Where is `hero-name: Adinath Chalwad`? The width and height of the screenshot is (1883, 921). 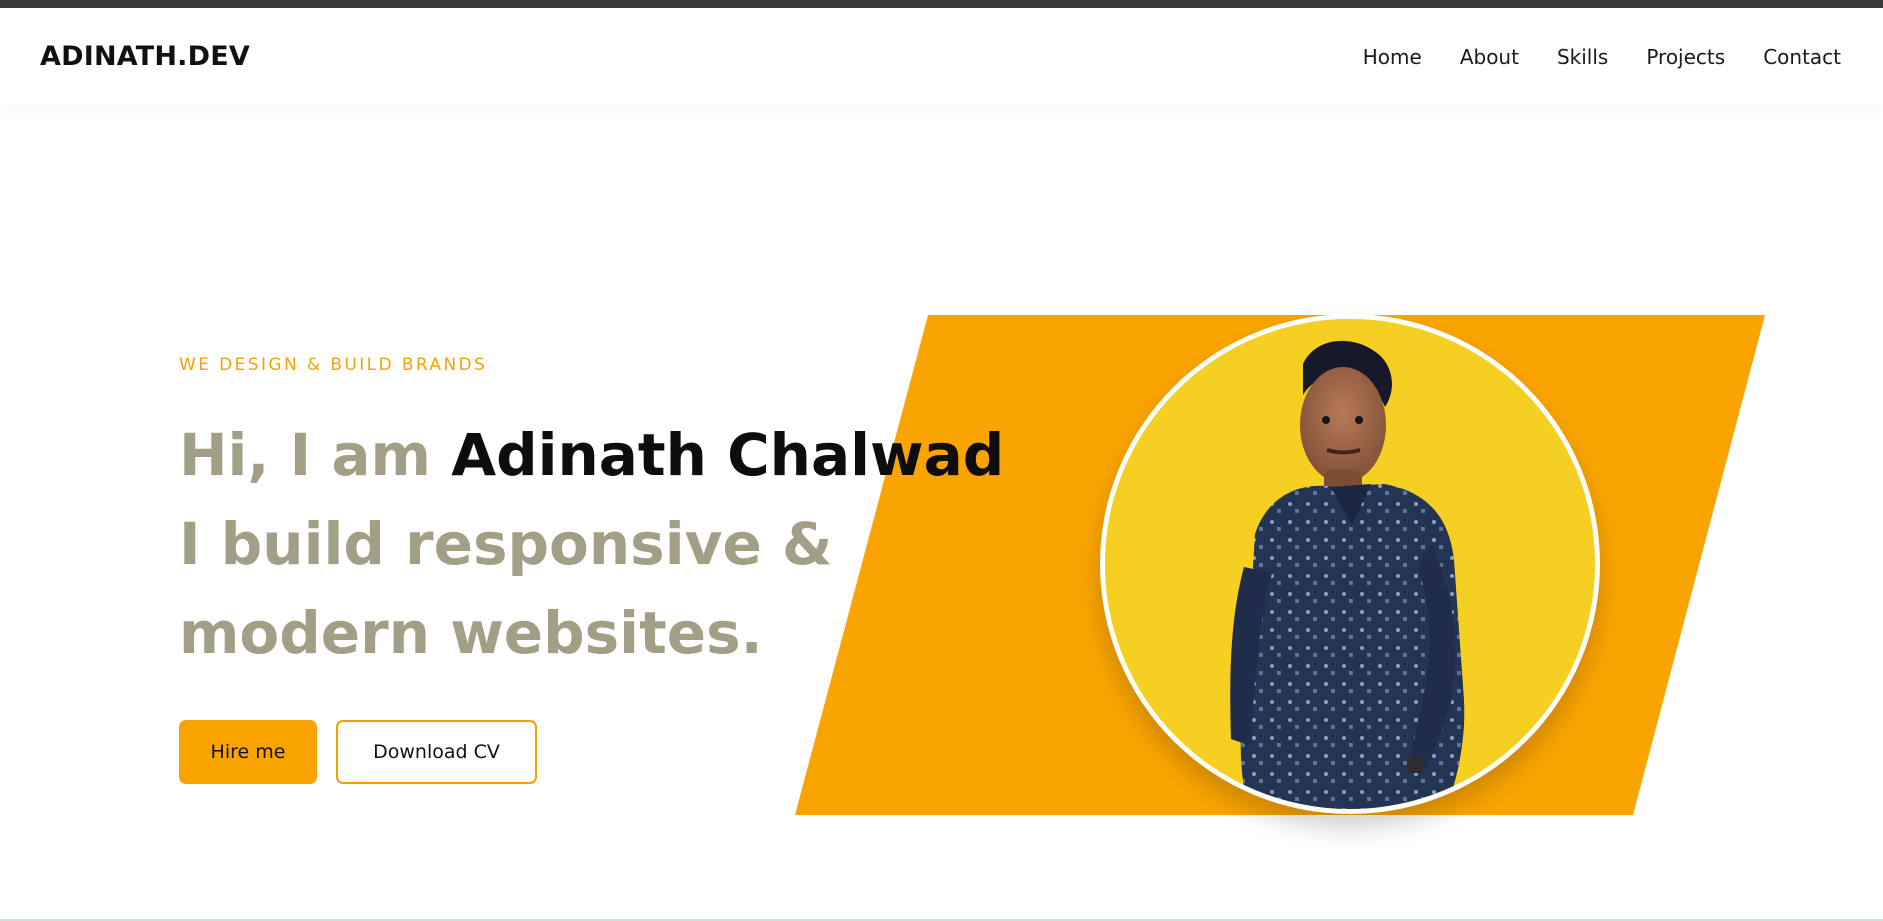 hero-name: Adinath Chalwad is located at coordinates (728, 455).